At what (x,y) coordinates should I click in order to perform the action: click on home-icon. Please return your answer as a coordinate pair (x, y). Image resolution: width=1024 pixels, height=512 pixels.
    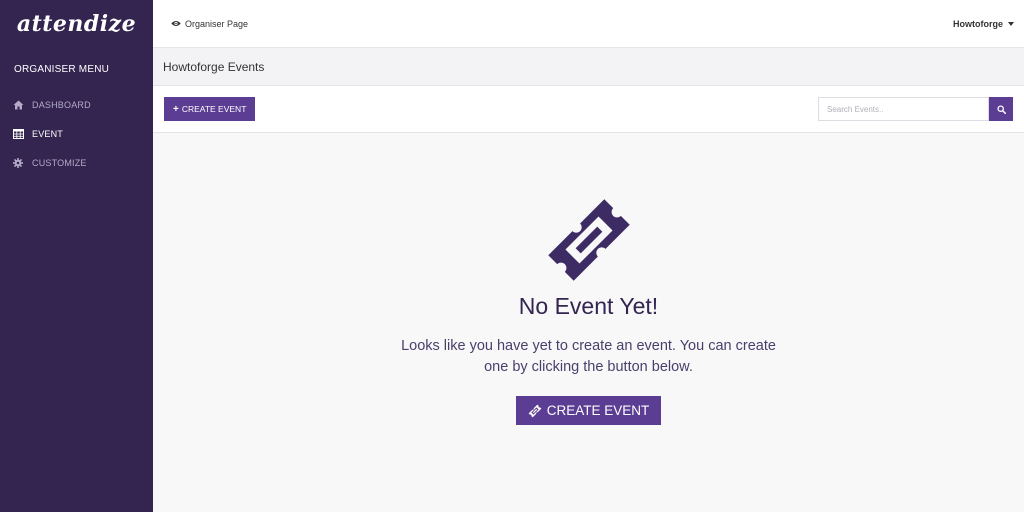
    Looking at the image, I should click on (18, 105).